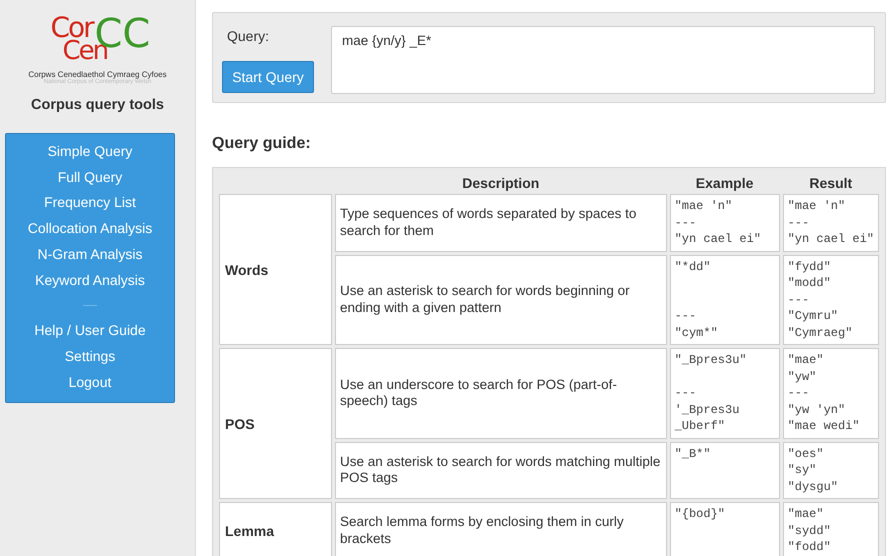 The width and height of the screenshot is (889, 556). Describe the element at coordinates (90, 152) in the screenshot. I see `nav-link: Simple Query` at that location.